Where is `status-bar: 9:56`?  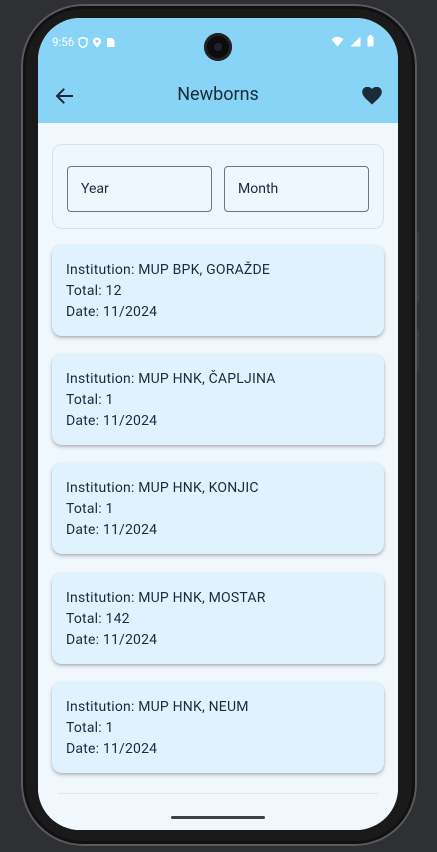 status-bar: 9:56 is located at coordinates (218, 43).